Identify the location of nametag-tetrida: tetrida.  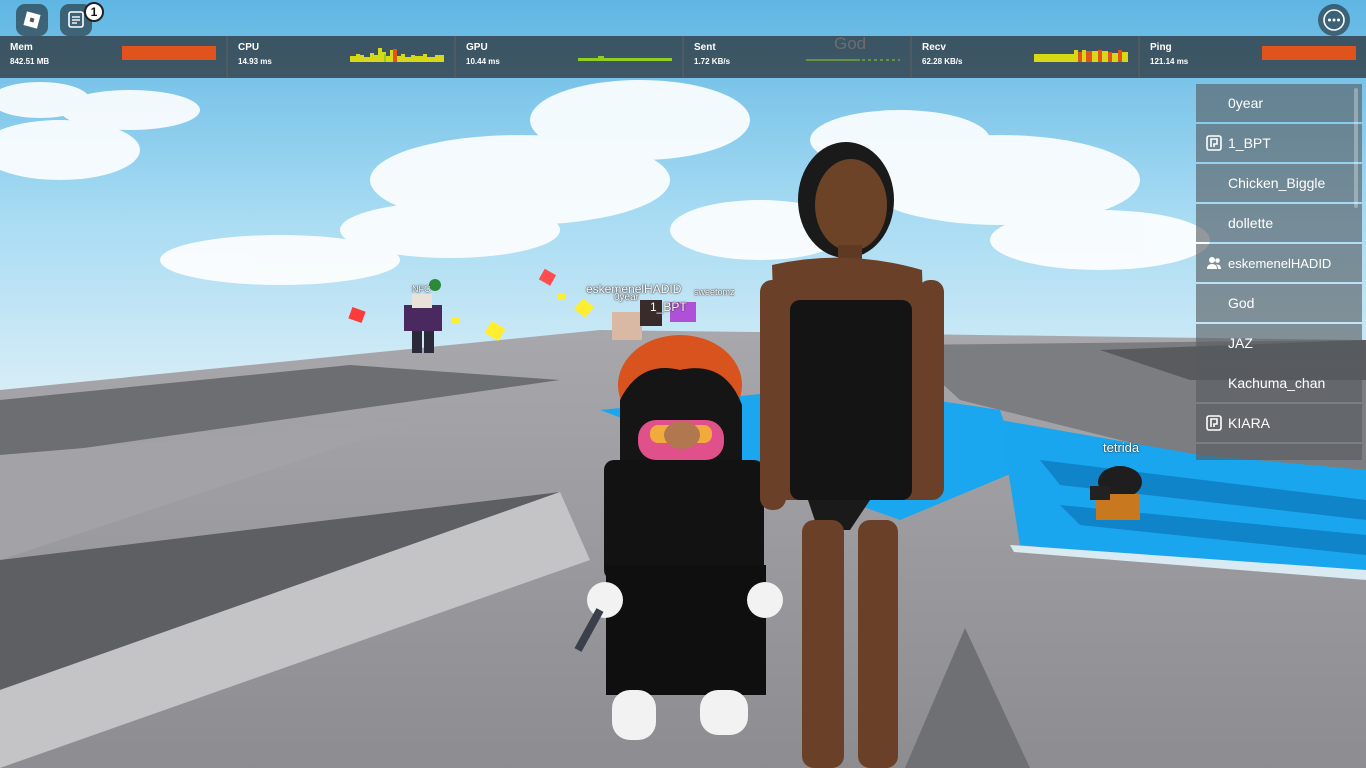
(1121, 447).